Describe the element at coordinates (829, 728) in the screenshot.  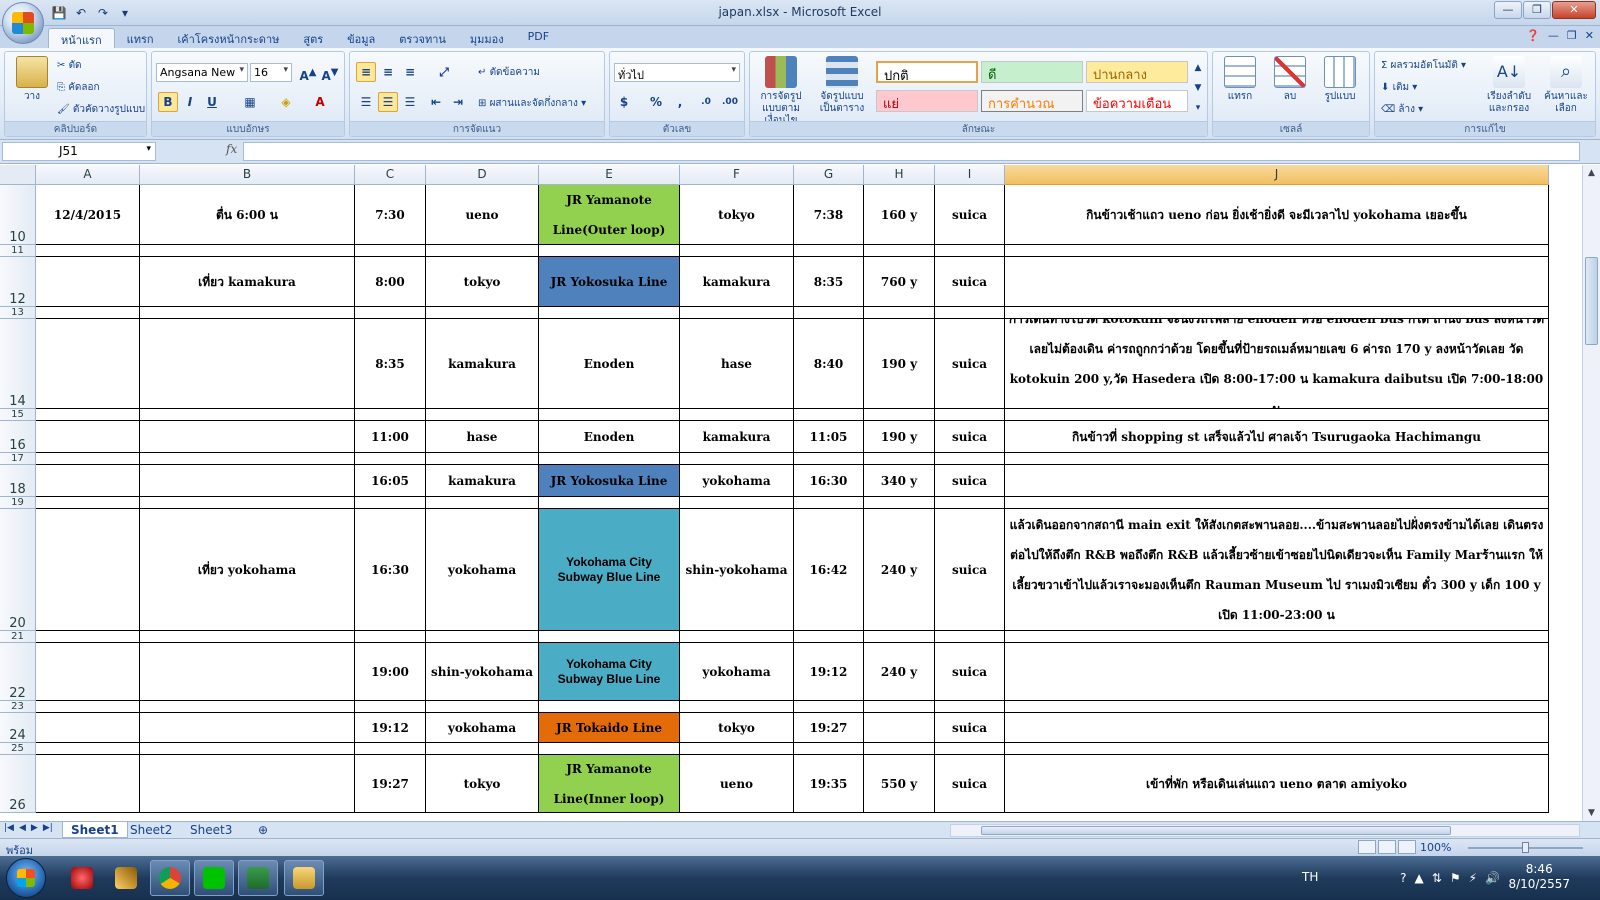
I see `cell-g24: 19:27` at that location.